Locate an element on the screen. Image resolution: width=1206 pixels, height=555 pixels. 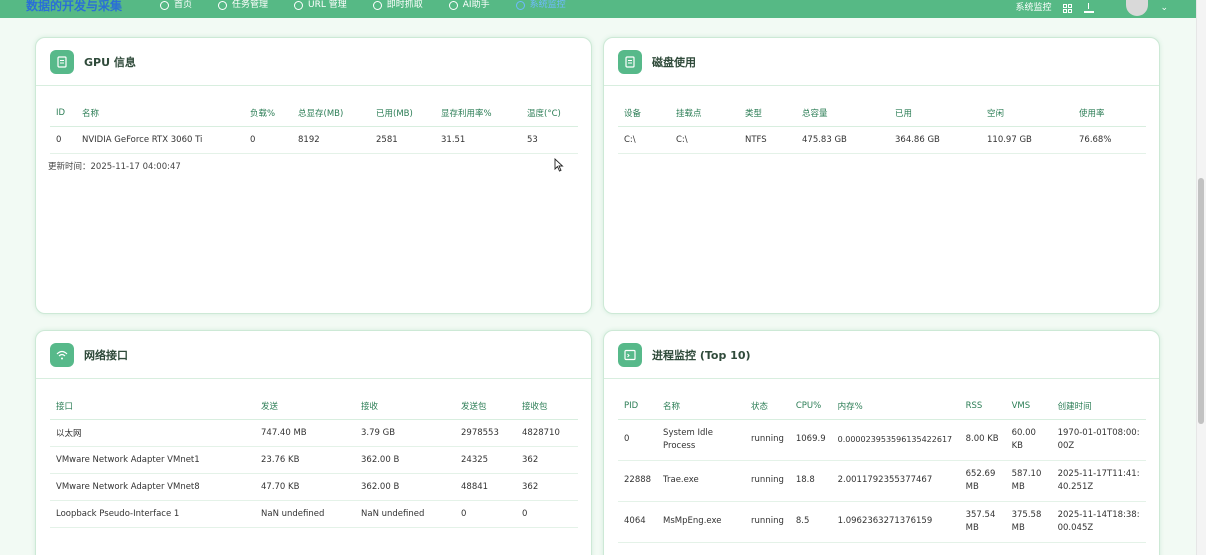
table-cell: 2025-11-17T11:41:40.251Z is located at coordinates (1098, 481).